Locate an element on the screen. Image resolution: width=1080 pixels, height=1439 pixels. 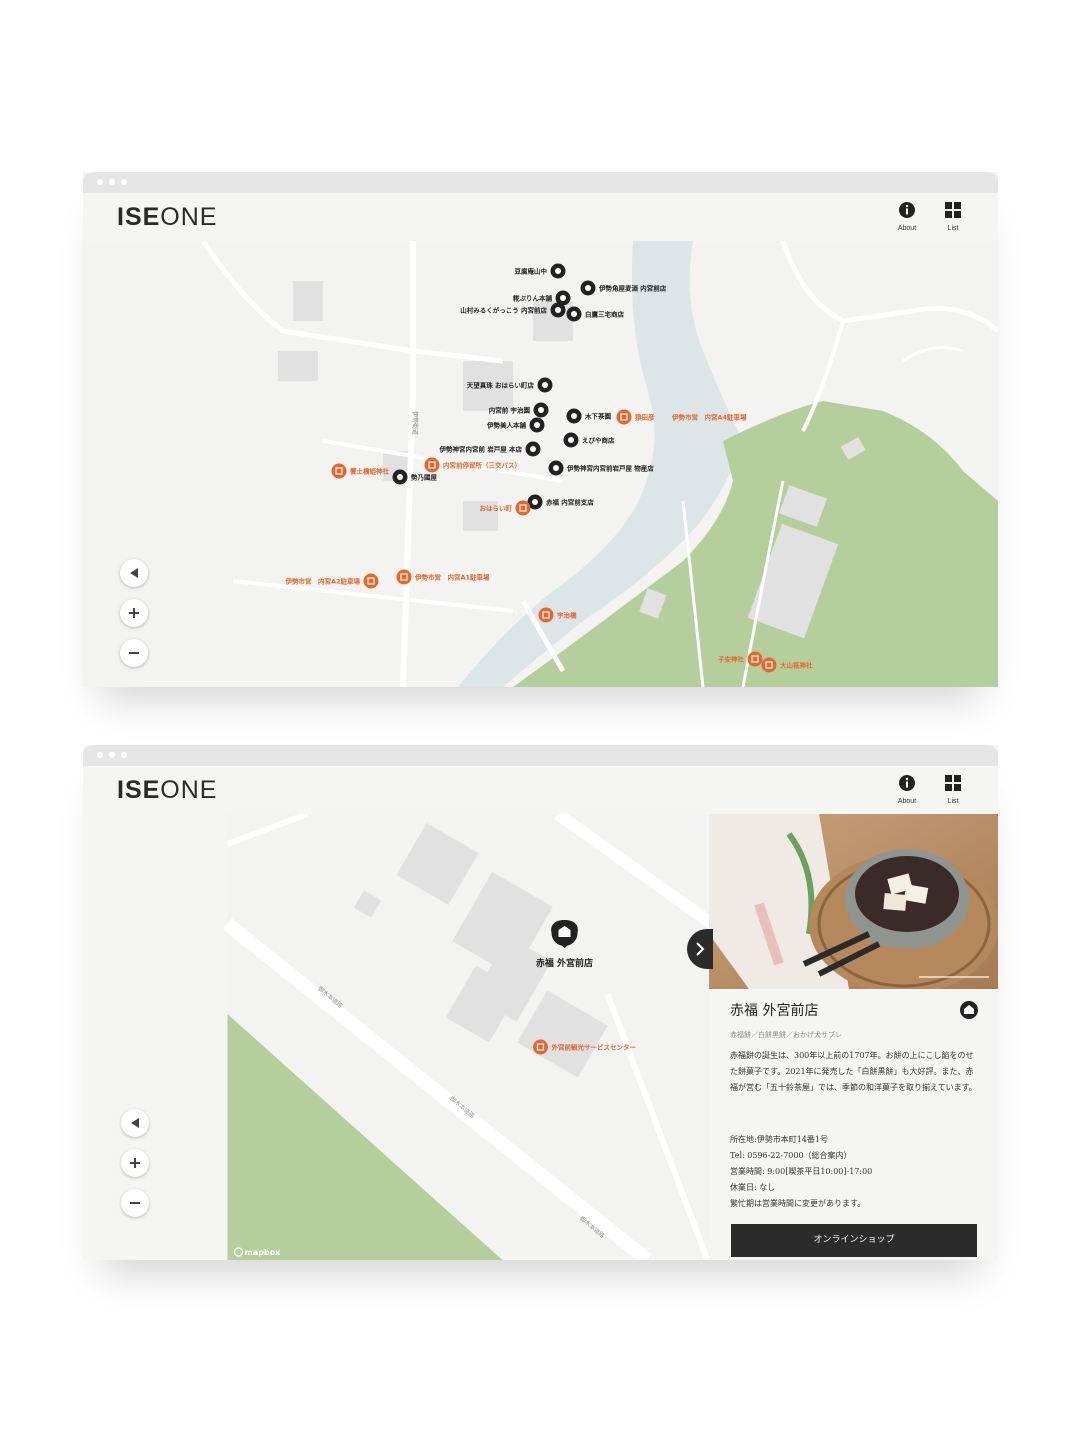
place-marker: 伊勢市営 内宮A4駐車場 is located at coordinates (709, 417).